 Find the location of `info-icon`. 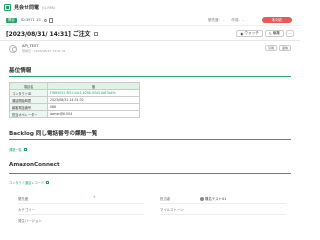

info-icon is located at coordinates (45, 20).